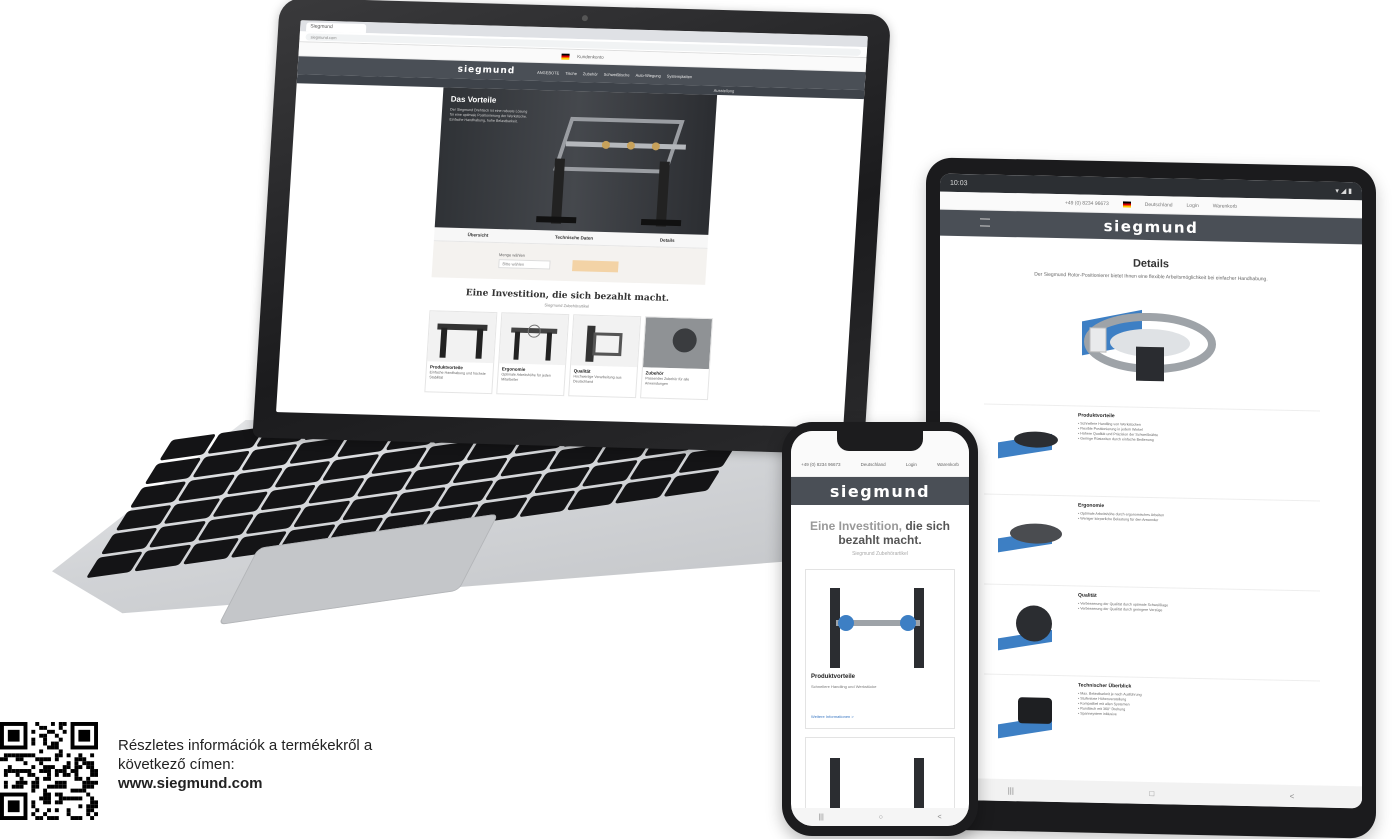  What do you see at coordinates (877, 628) in the screenshot?
I see `product-image` at bounding box center [877, 628].